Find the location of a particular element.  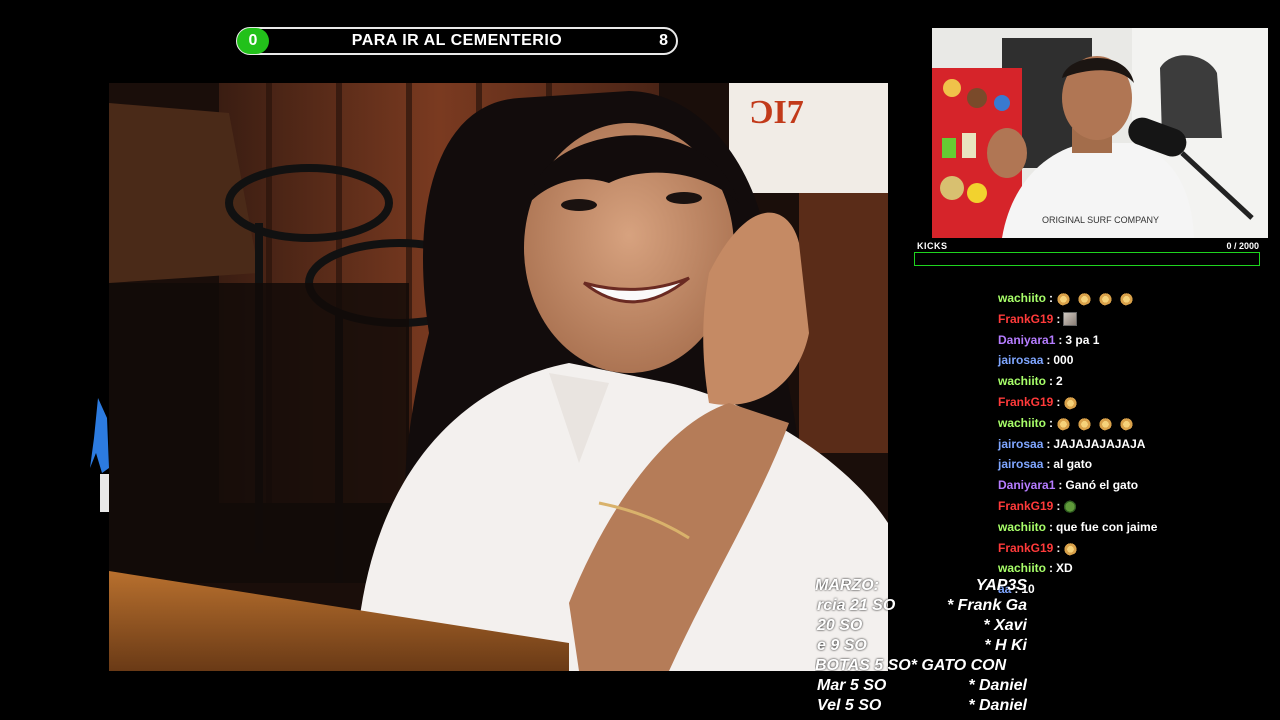

chat-message: wachiito: que fue con jaime is located at coordinates (1133, 527).